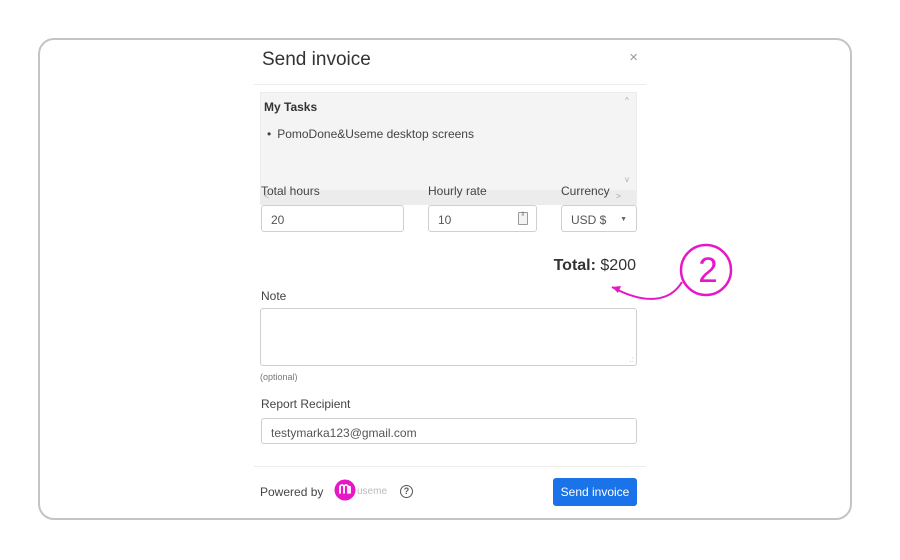  I want to click on task-item: PomoDone&Useme desktop screens, so click(370, 134).